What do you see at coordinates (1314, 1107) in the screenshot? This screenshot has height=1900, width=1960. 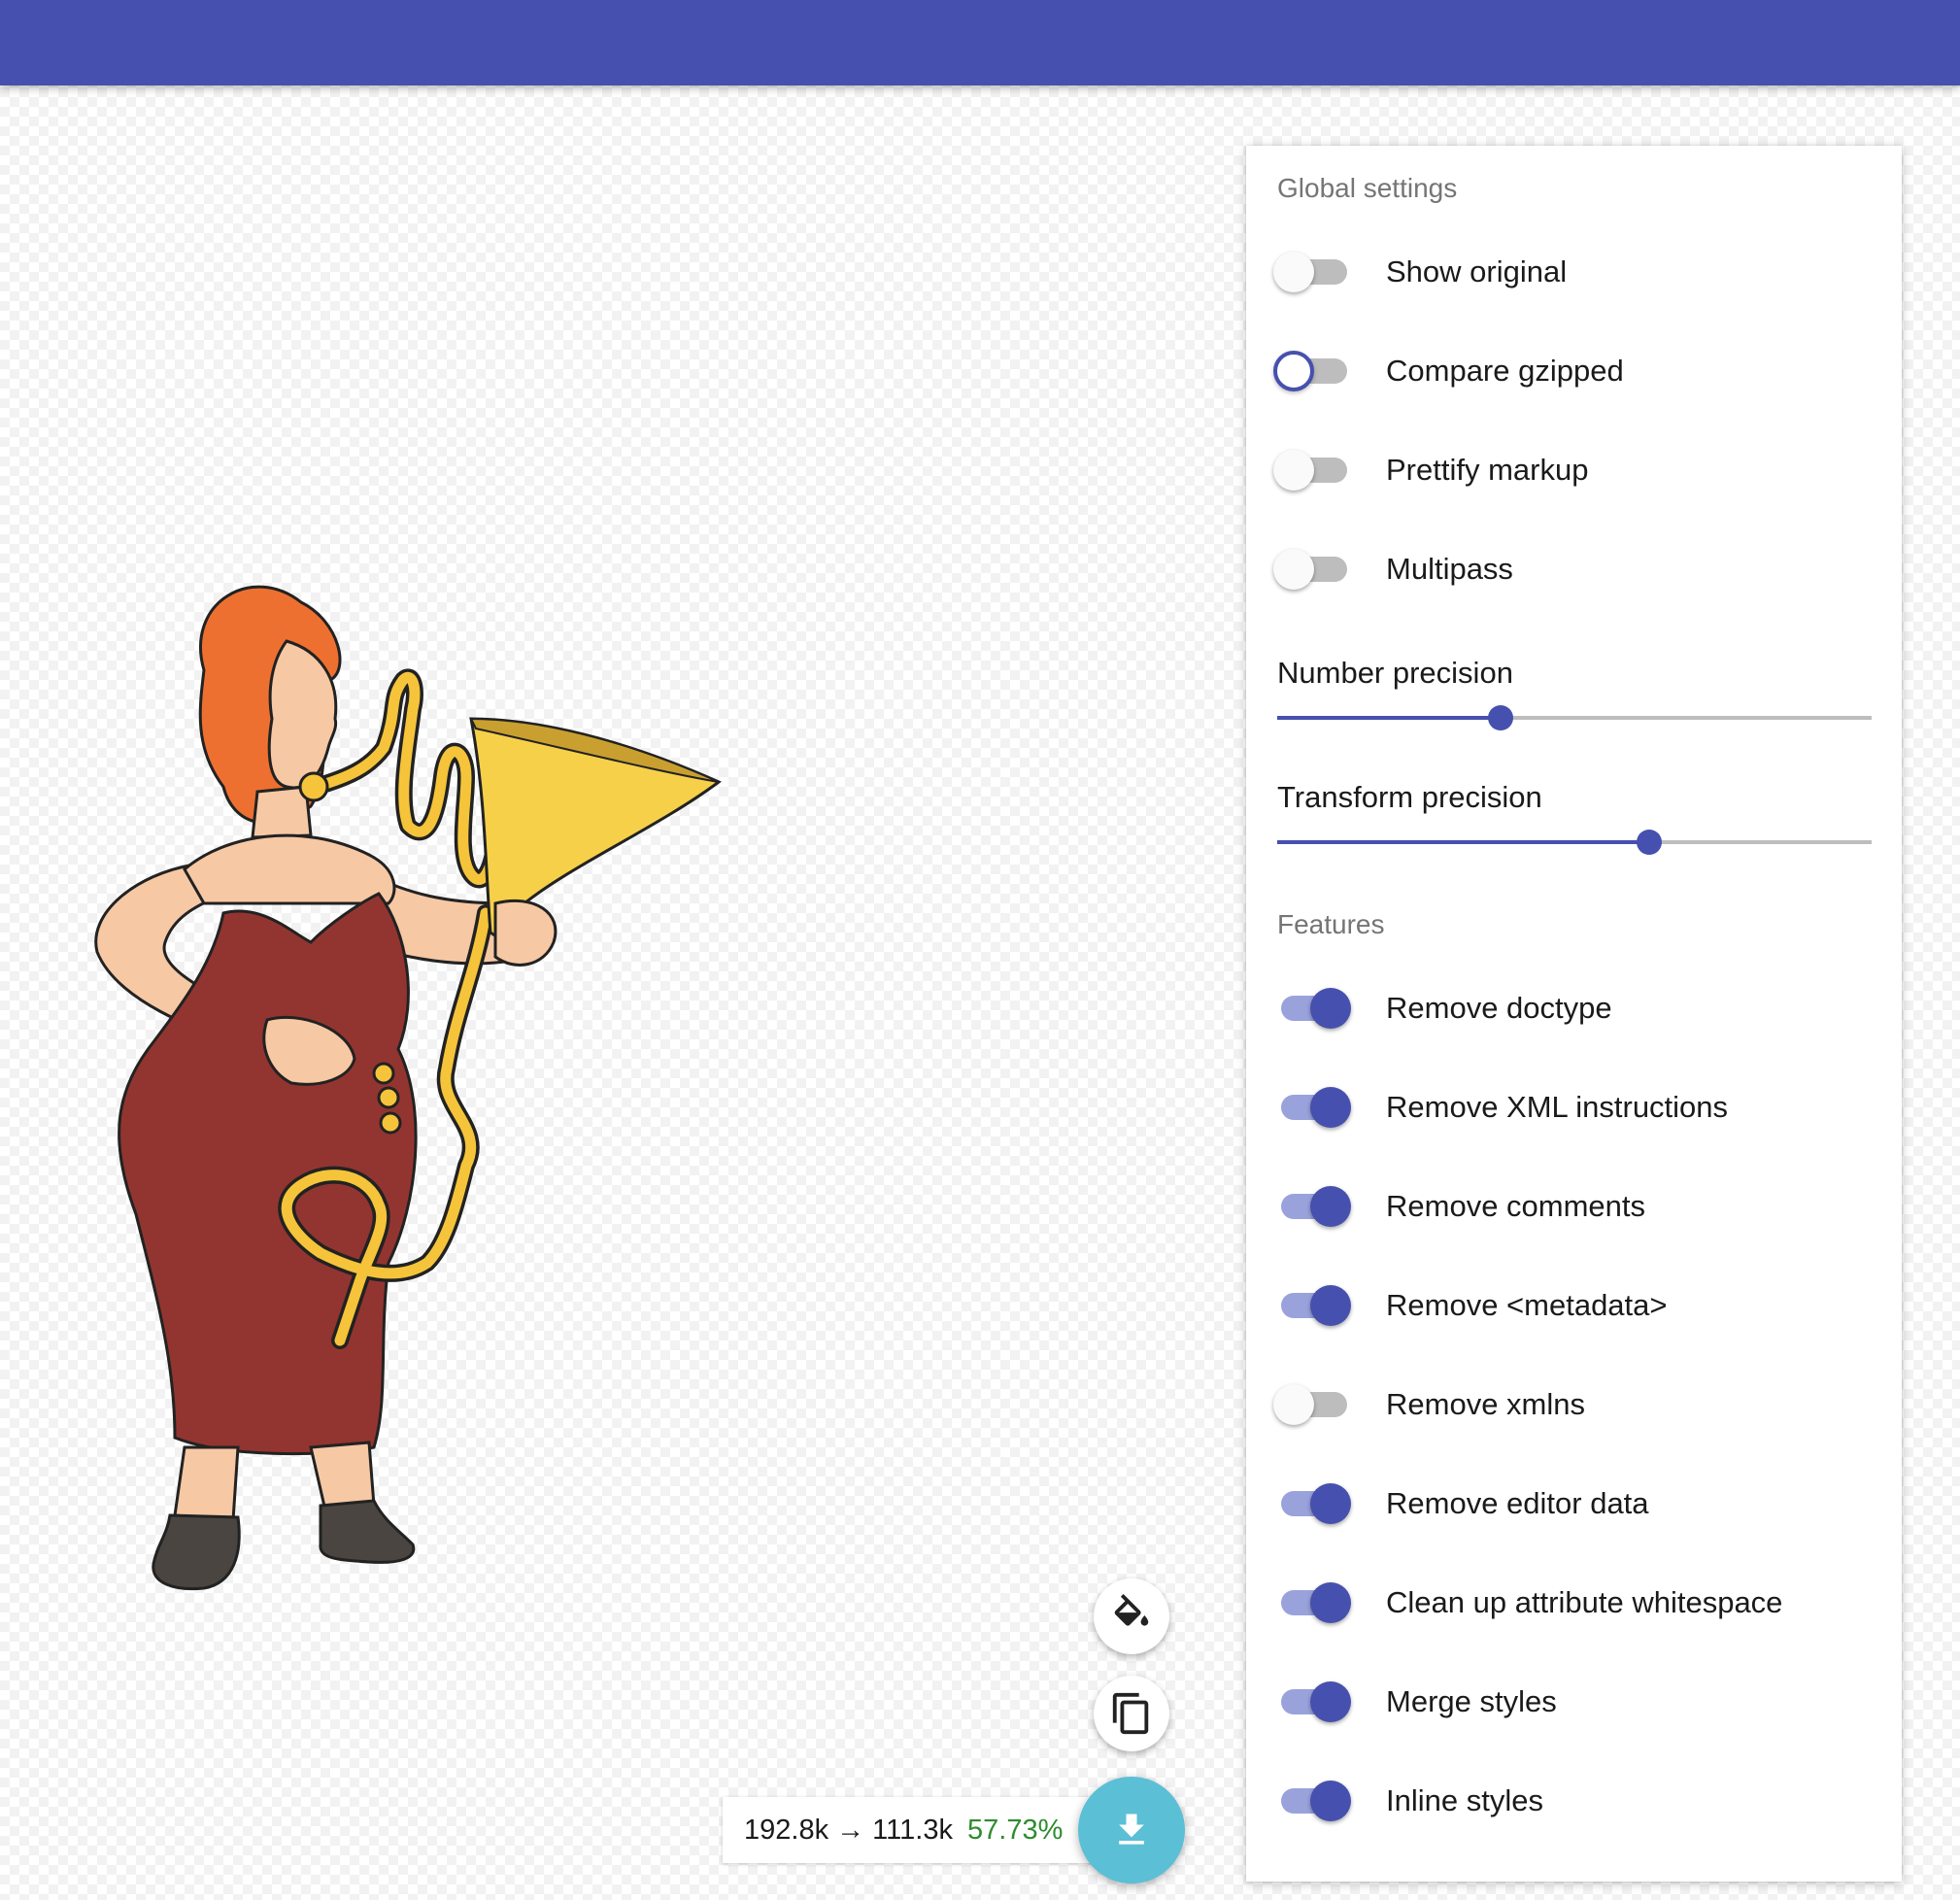 I see `switch-remove-xml-instructions` at bounding box center [1314, 1107].